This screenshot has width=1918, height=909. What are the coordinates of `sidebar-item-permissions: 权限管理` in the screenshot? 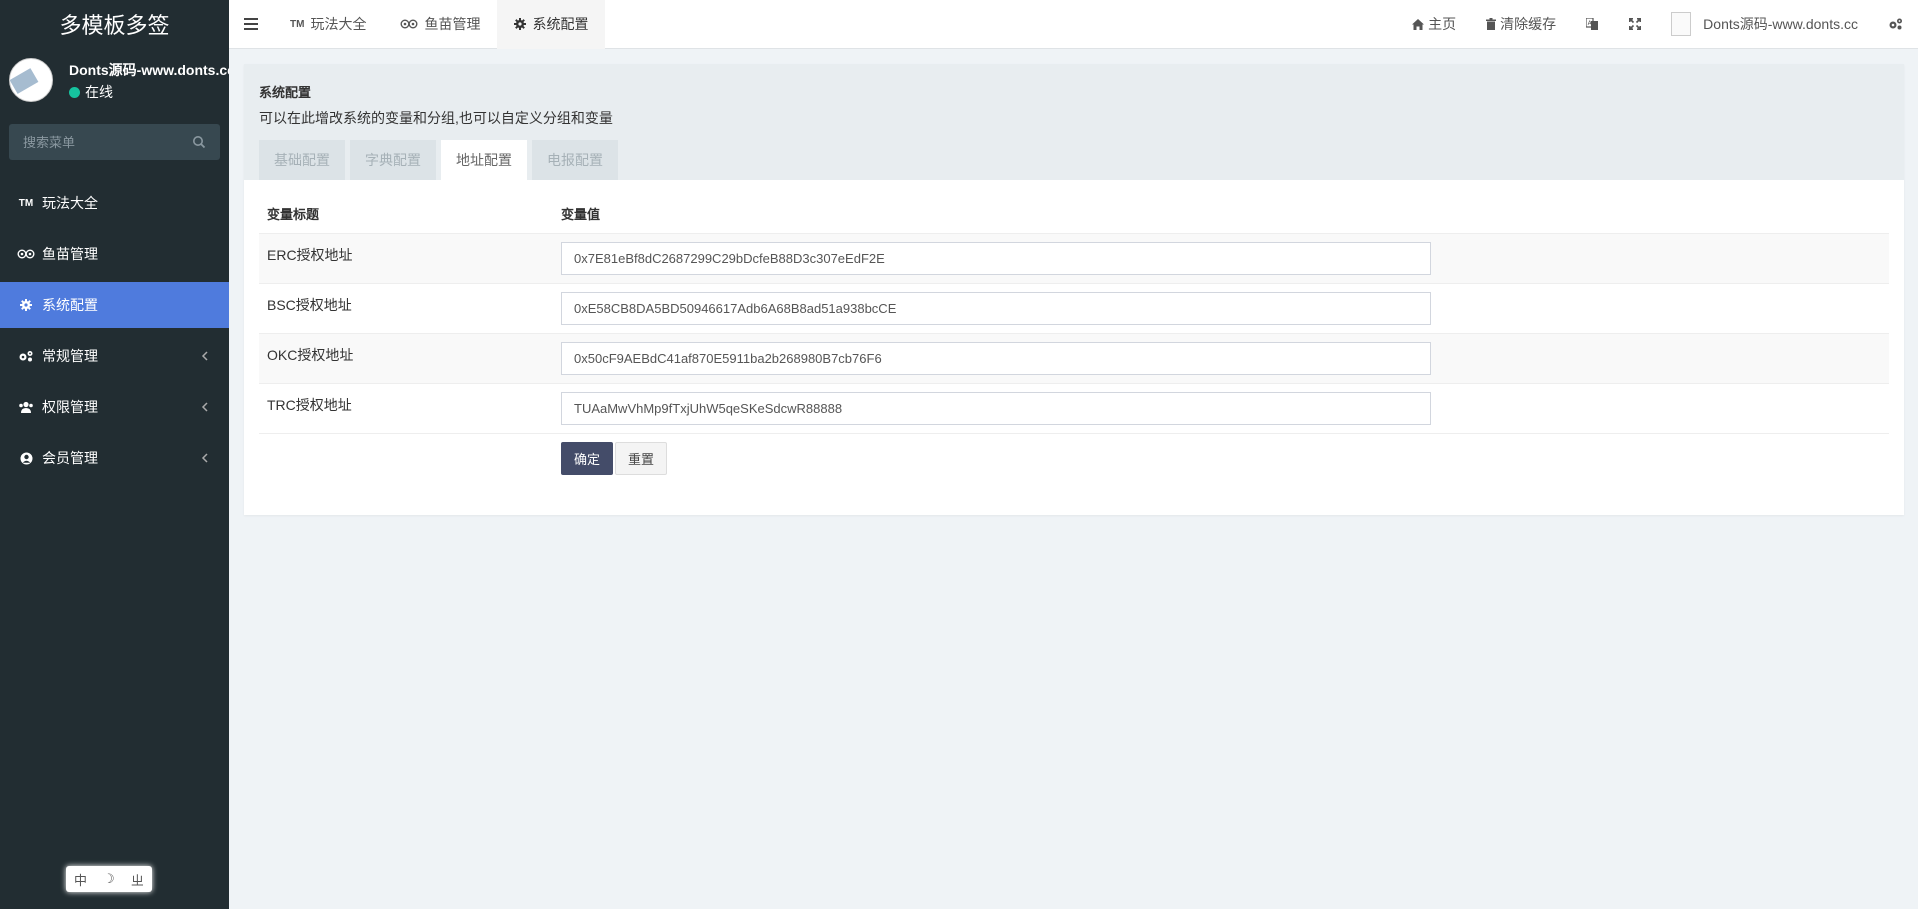 It's located at (114, 407).